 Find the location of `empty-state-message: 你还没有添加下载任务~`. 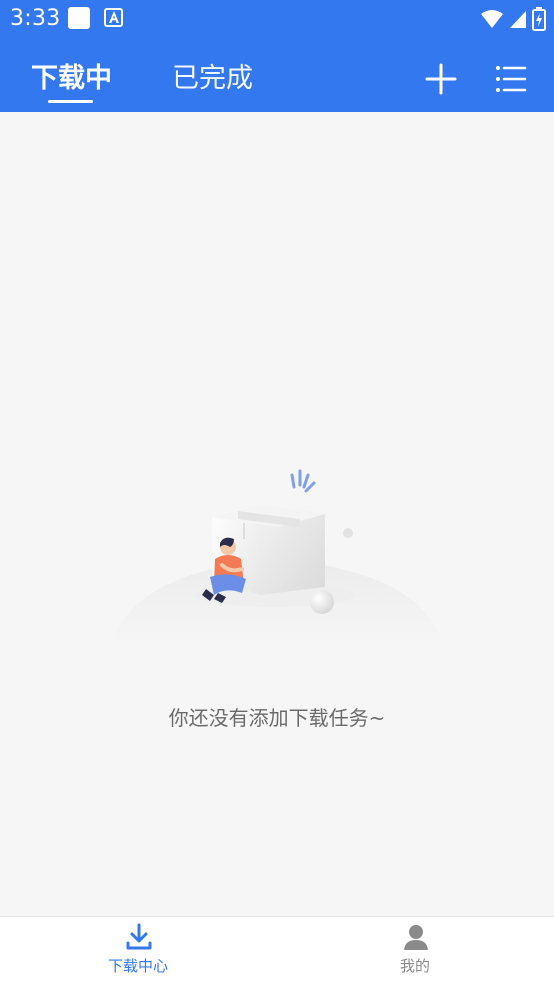

empty-state-message: 你还没有添加下载任务~ is located at coordinates (277, 718).